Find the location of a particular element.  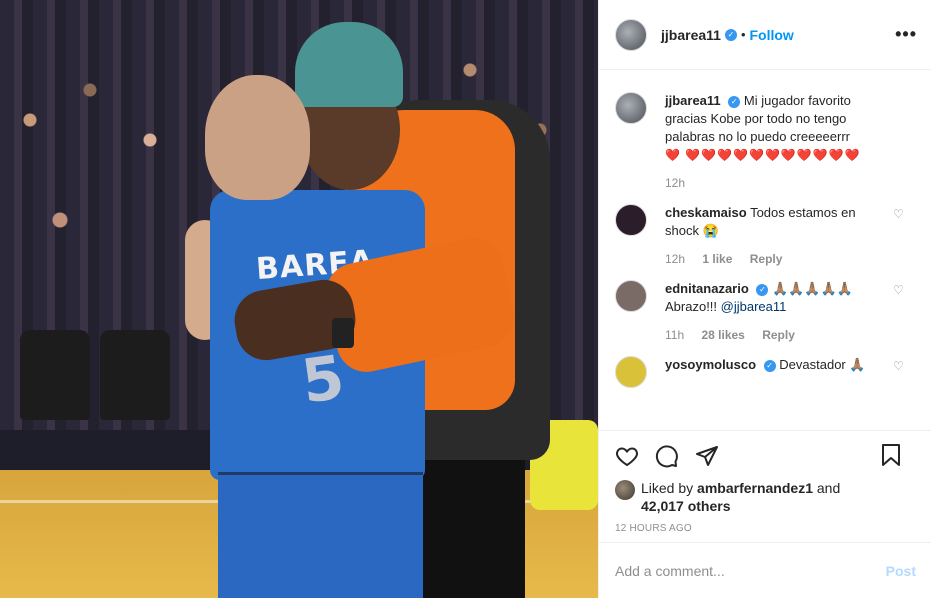

action-icons is located at coordinates (765, 456).